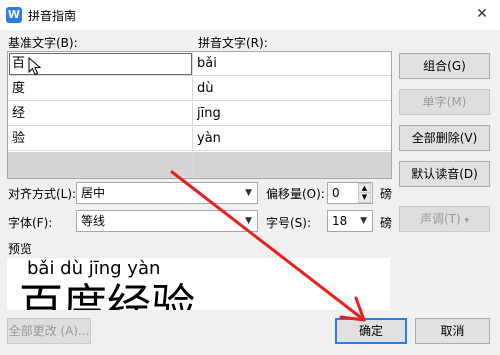 The height and width of the screenshot is (355, 500). Describe the element at coordinates (30, 223) in the screenshot. I see `font-label: 字体(F):` at that location.